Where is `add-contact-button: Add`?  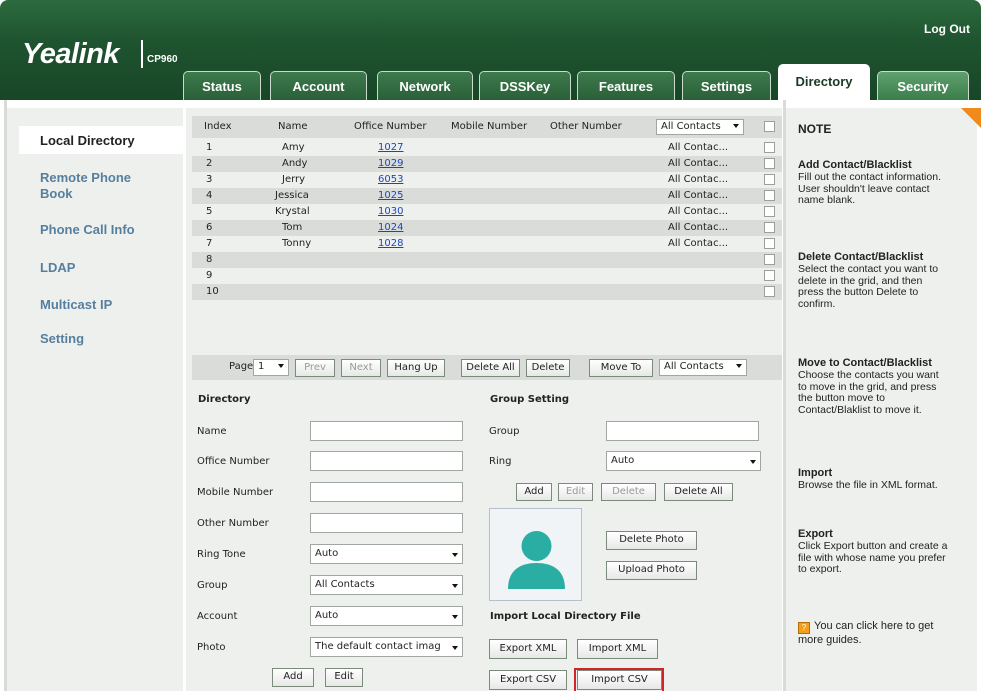 add-contact-button: Add is located at coordinates (293, 677).